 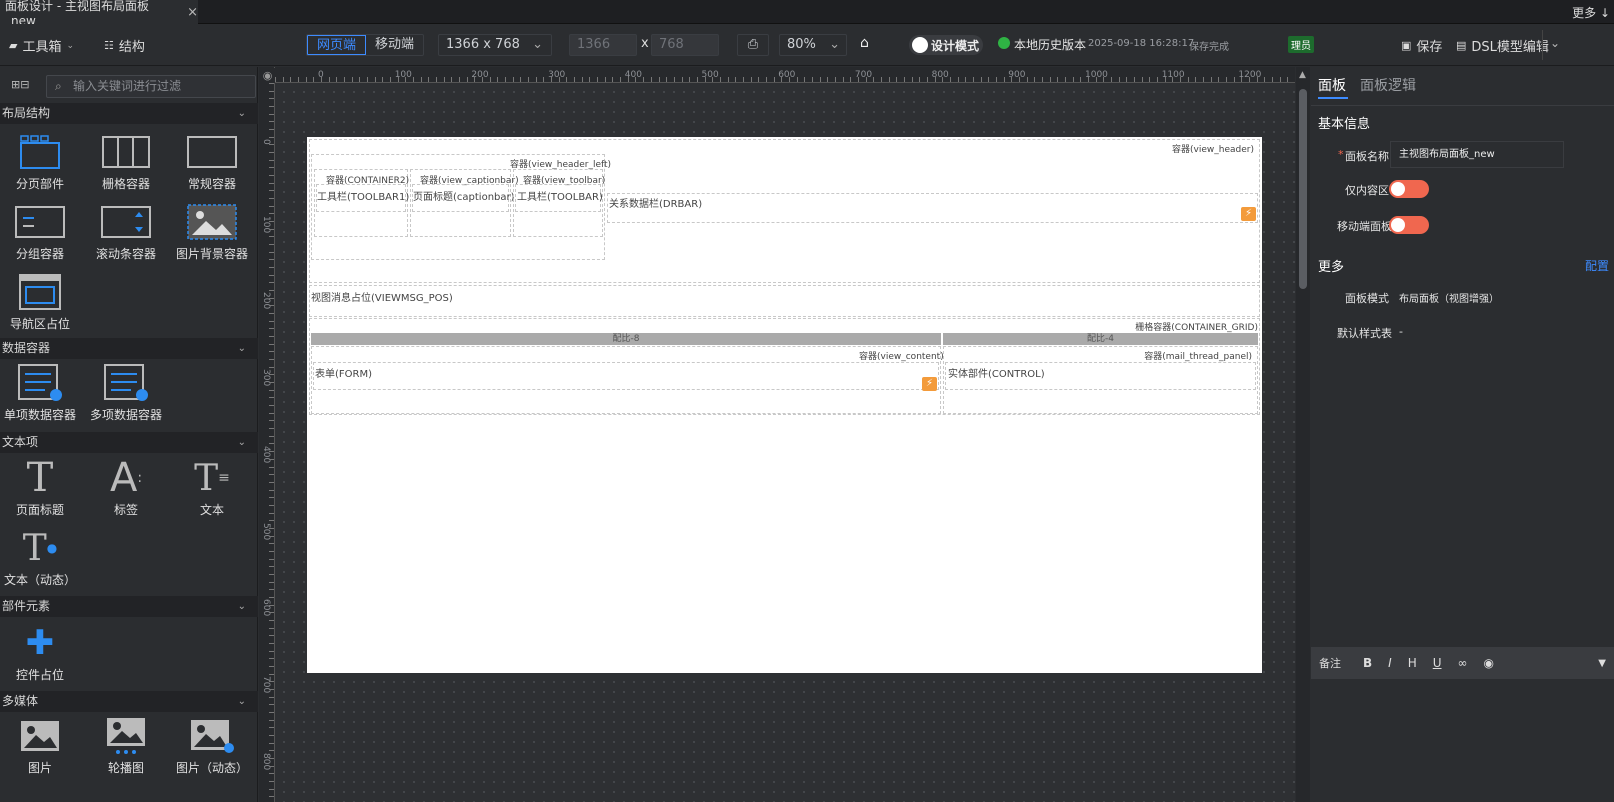 What do you see at coordinates (1332, 85) in the screenshot?
I see `tab-panel: 面板` at bounding box center [1332, 85].